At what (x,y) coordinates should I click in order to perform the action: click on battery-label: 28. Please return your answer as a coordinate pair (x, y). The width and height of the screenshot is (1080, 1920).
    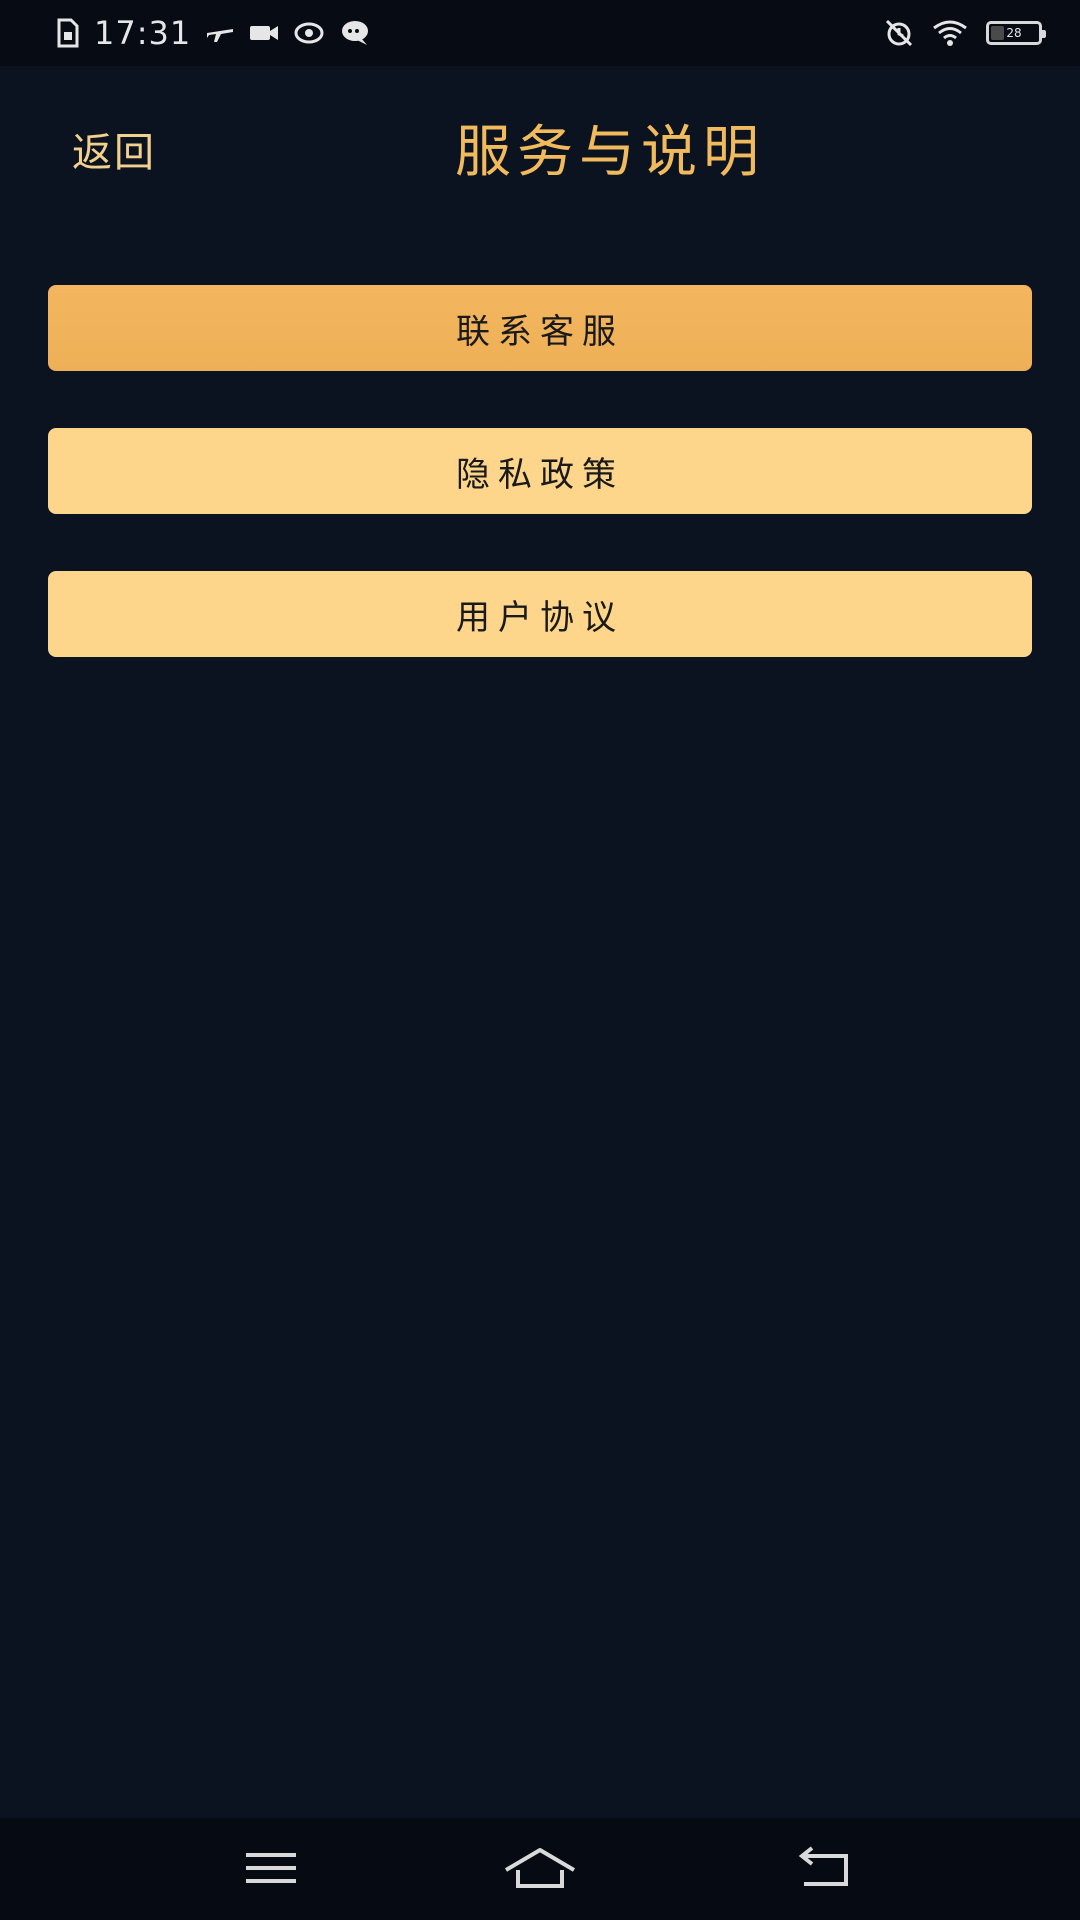
    Looking at the image, I should click on (1014, 33).